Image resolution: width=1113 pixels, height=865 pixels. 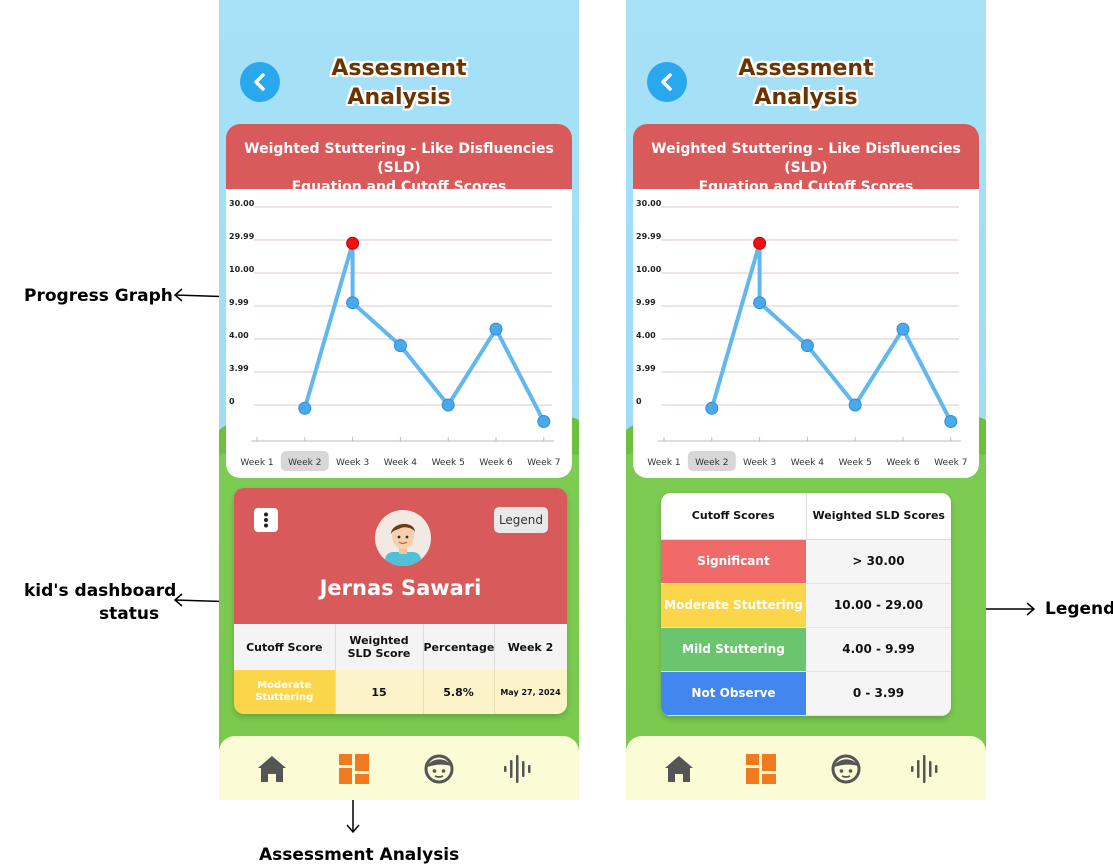 What do you see at coordinates (285, 692) in the screenshot?
I see `cutoff-value: Moderate Stuttering` at bounding box center [285, 692].